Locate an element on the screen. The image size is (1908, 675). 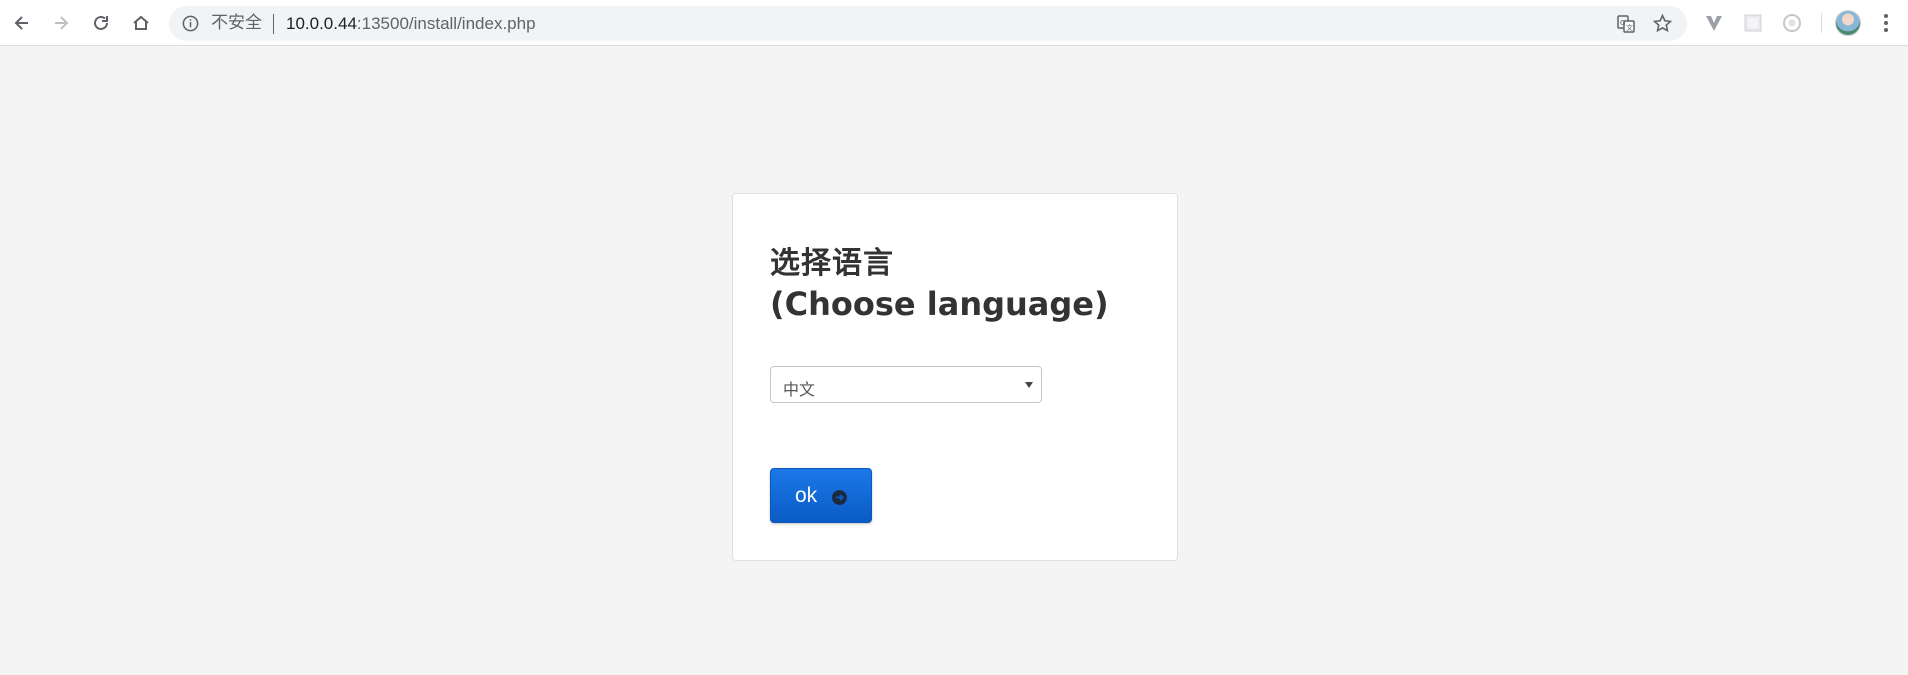
language-select: 中文 is located at coordinates (906, 384).